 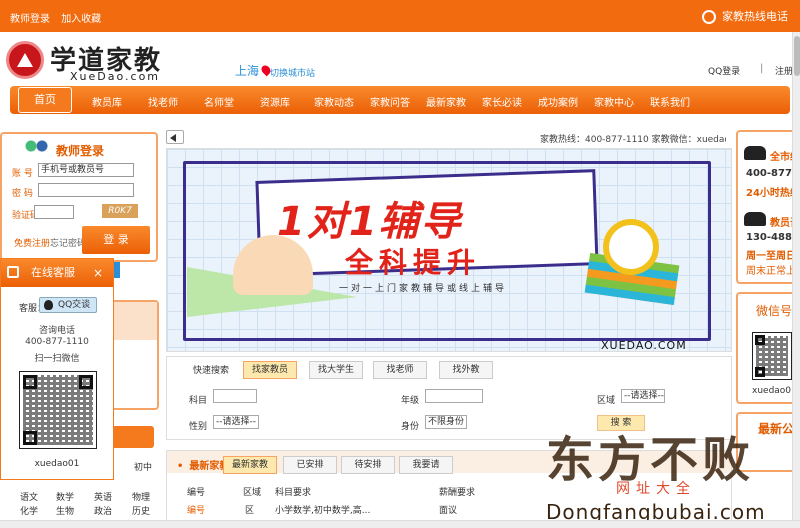 I want to click on service-wechat-title: 扫一扫微信, so click(x=57, y=359).